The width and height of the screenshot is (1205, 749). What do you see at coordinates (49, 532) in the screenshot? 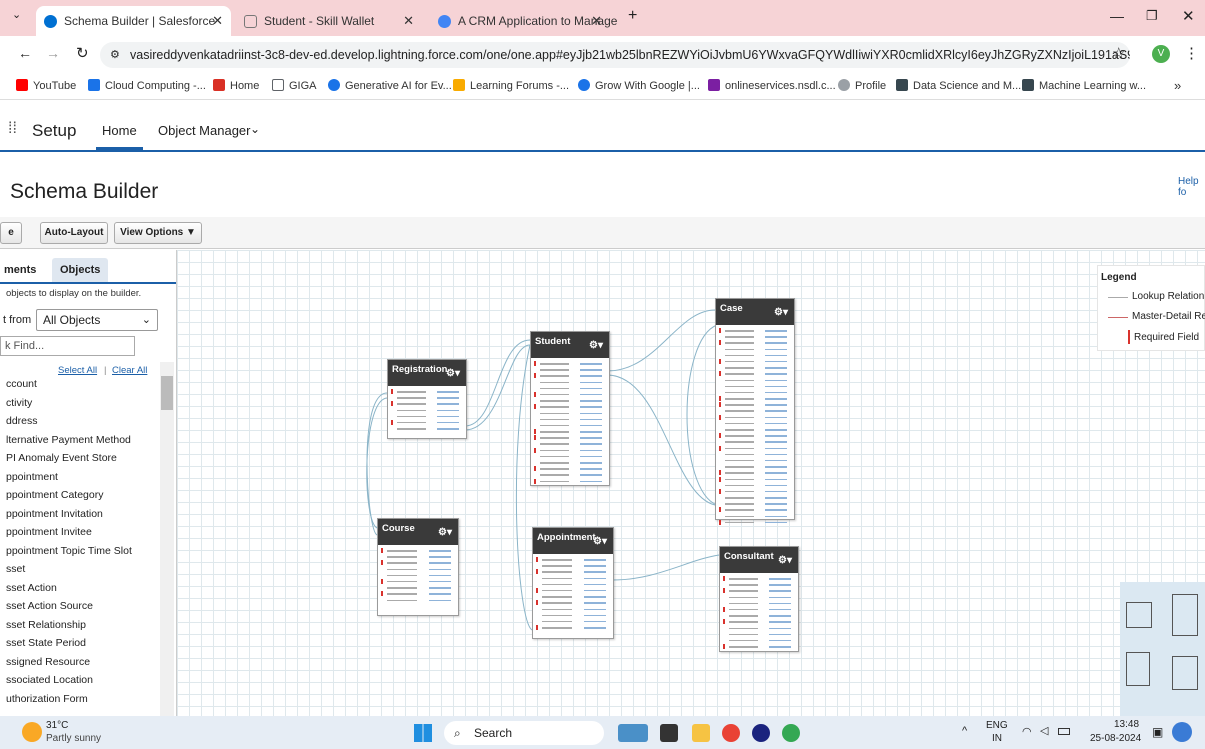
I see `object-list-item: ppointment Invitee` at bounding box center [49, 532].